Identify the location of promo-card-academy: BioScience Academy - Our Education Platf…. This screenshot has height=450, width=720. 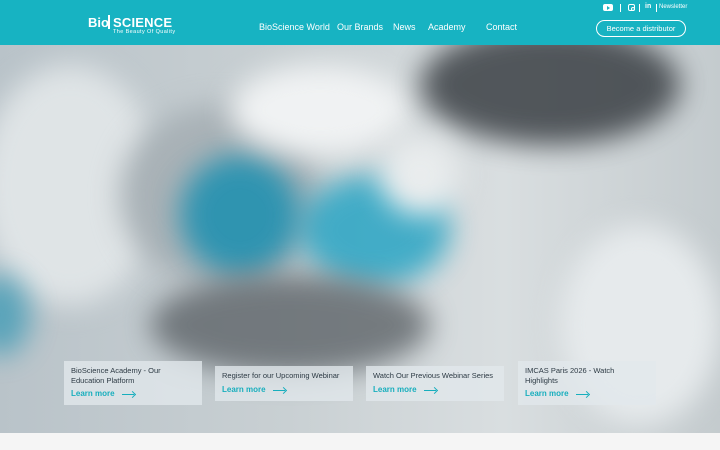
(133, 383).